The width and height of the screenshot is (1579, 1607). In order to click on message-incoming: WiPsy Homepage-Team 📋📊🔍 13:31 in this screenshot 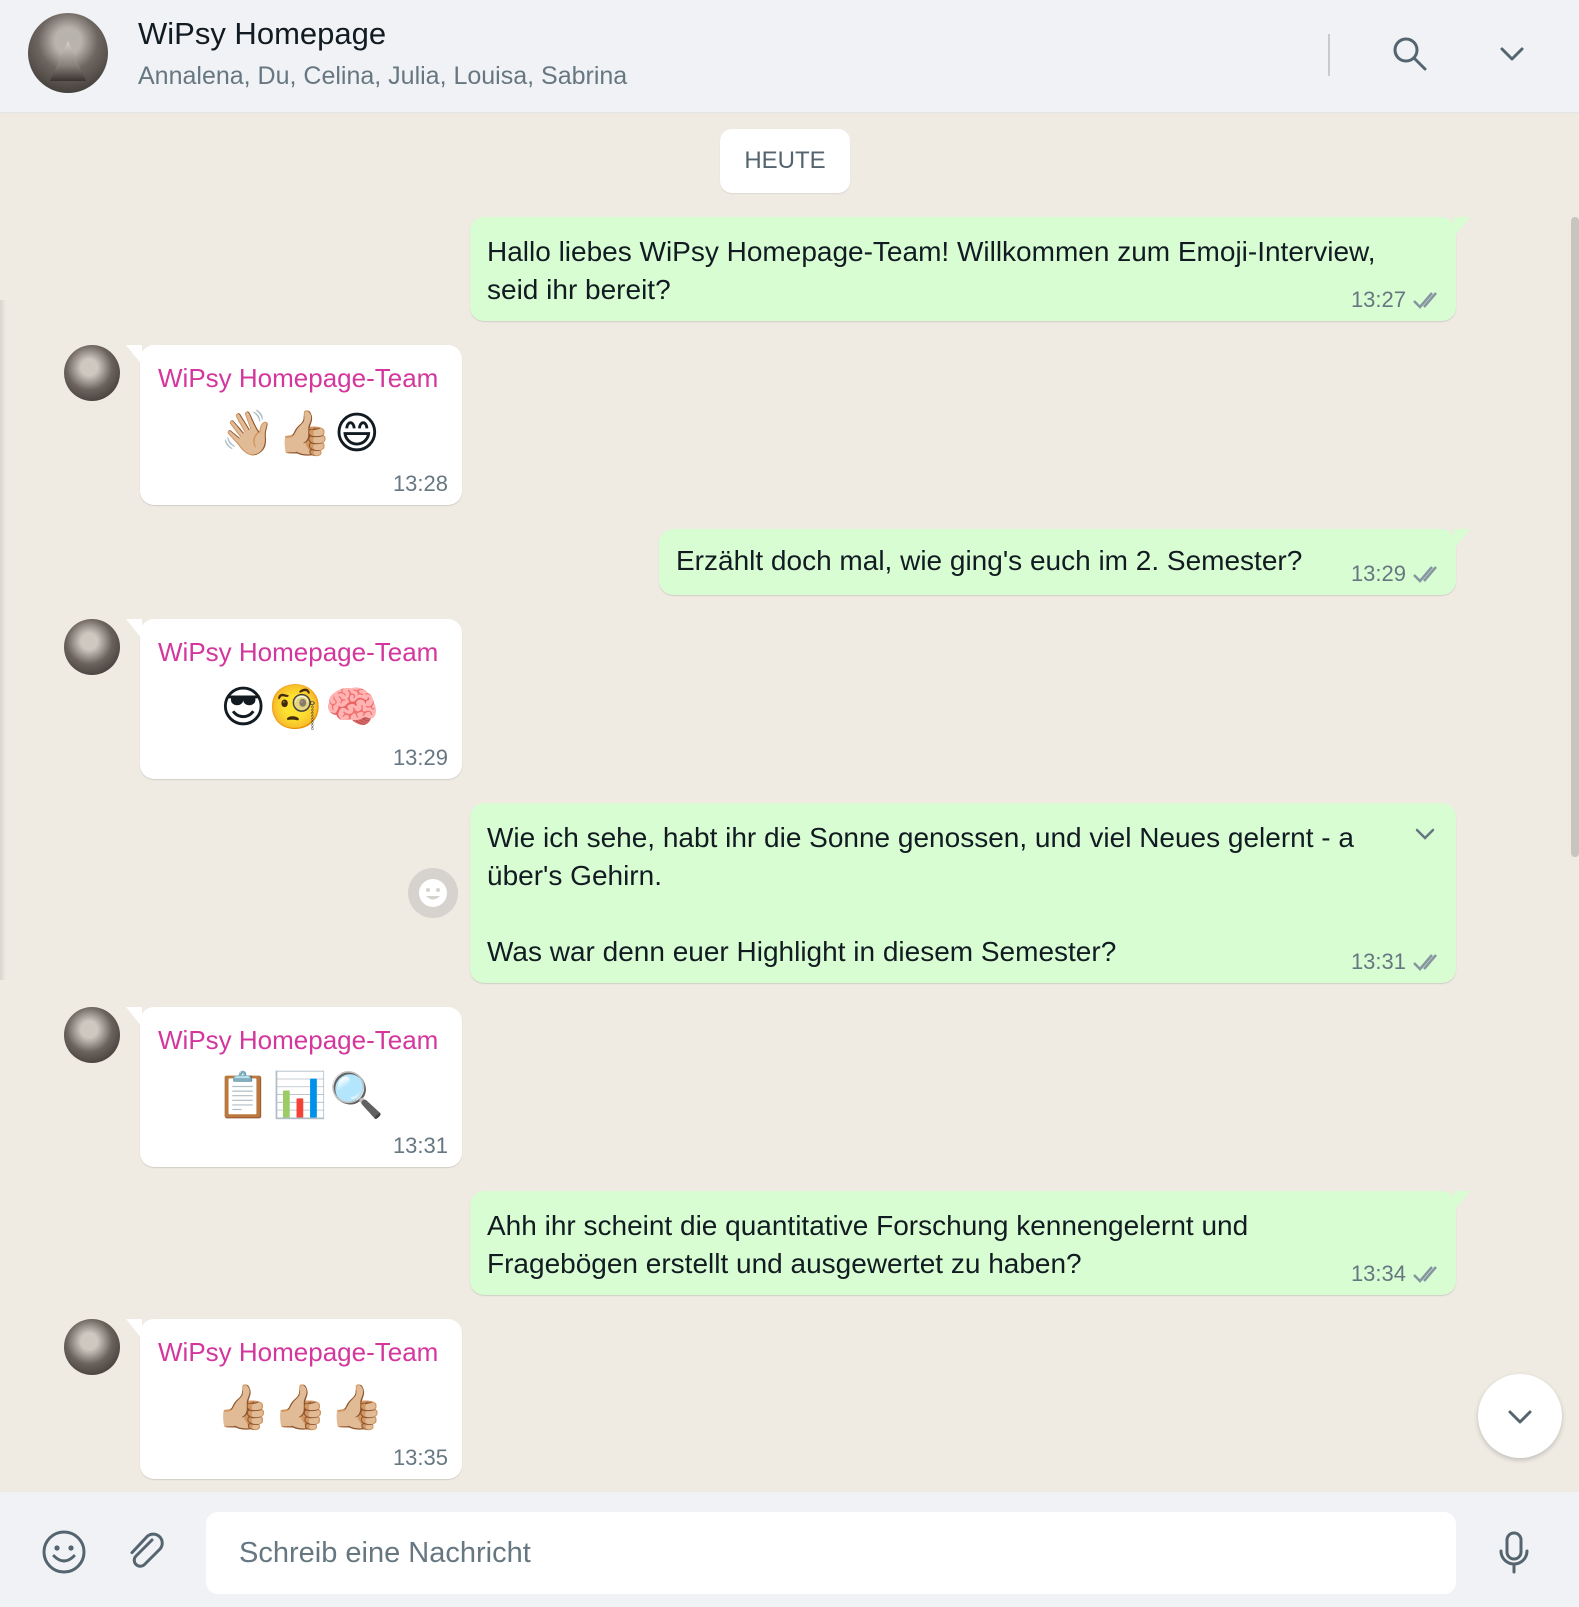, I will do `click(294, 1087)`.